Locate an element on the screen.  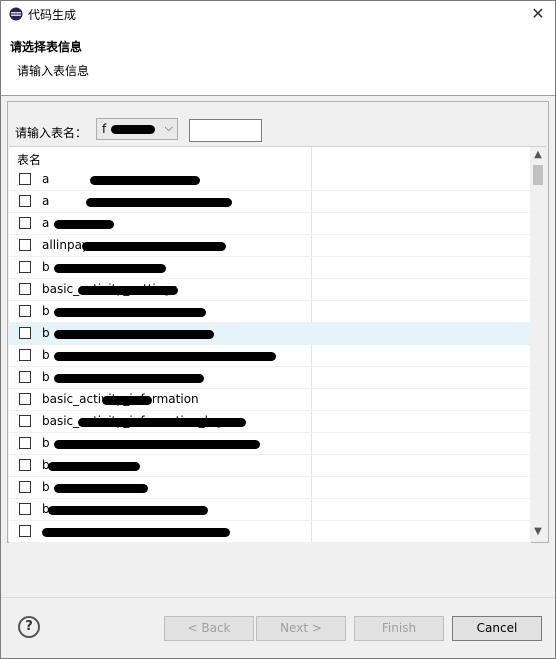
help-icon: ? is located at coordinates (29, 627).